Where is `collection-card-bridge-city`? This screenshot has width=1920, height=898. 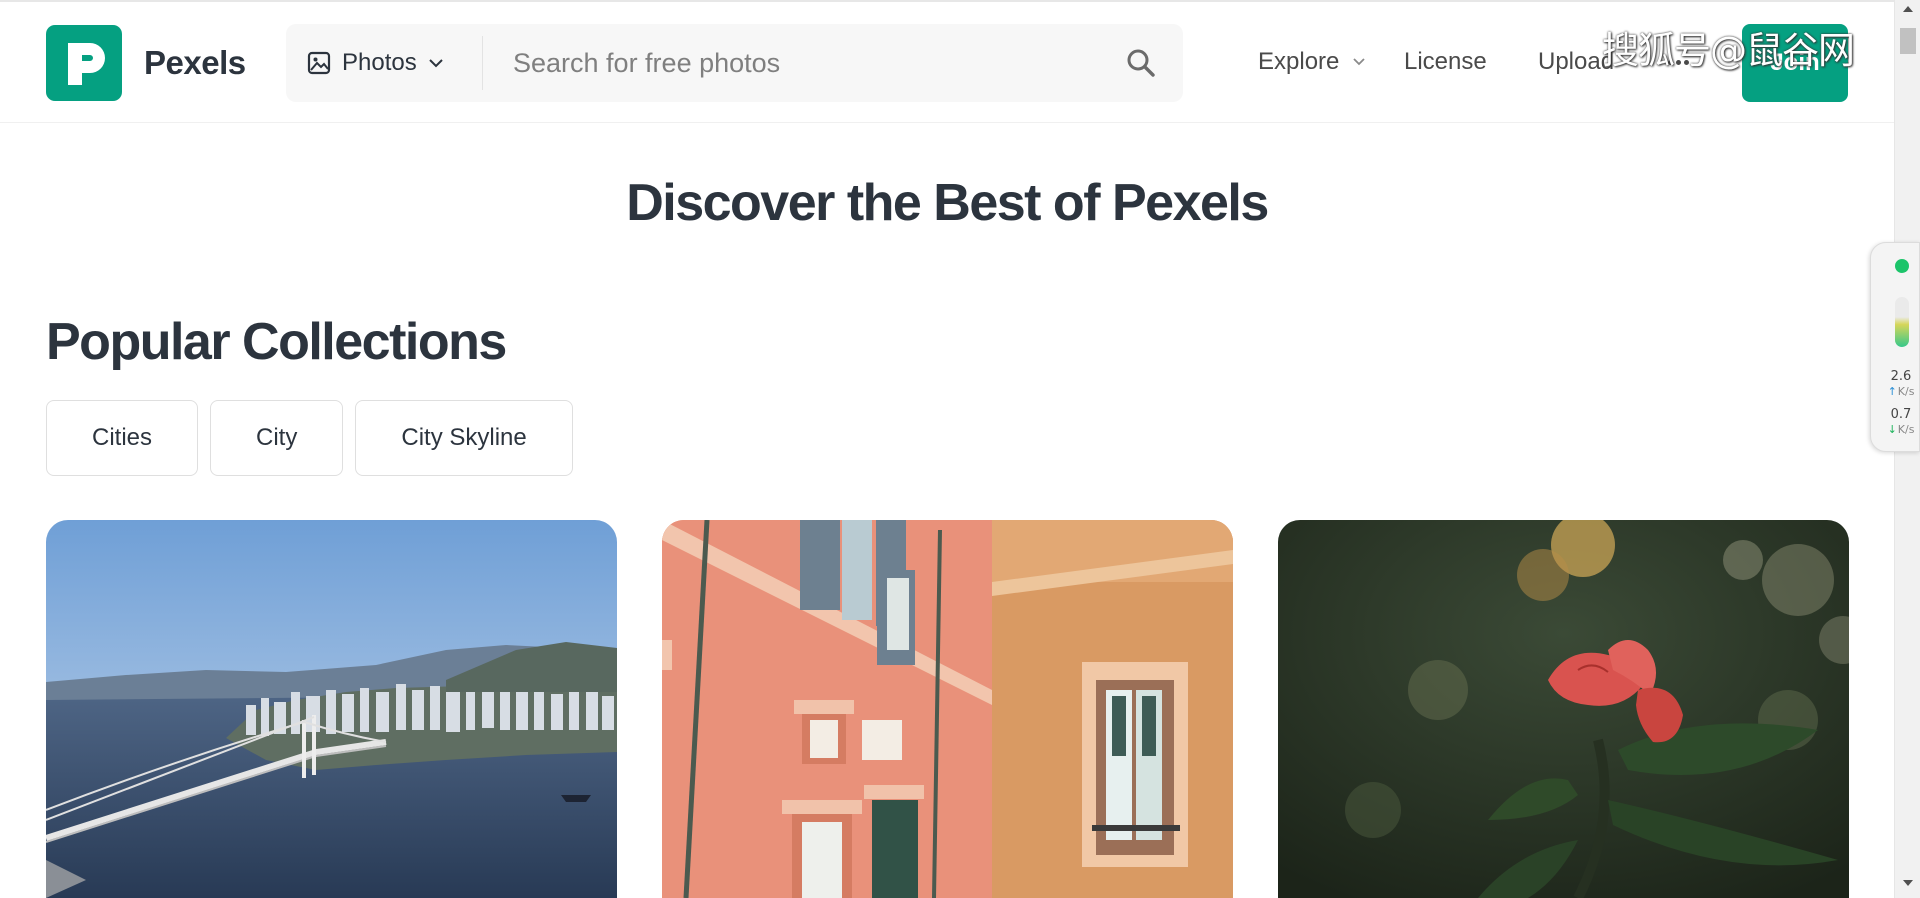
collection-card-bridge-city is located at coordinates (331, 709).